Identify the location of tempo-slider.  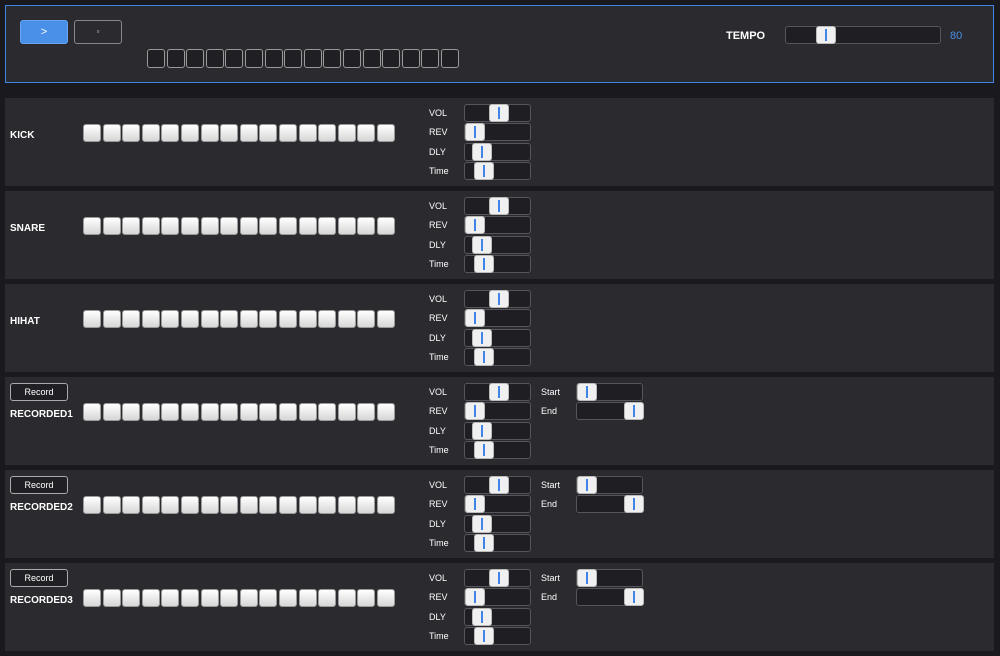
(863, 35).